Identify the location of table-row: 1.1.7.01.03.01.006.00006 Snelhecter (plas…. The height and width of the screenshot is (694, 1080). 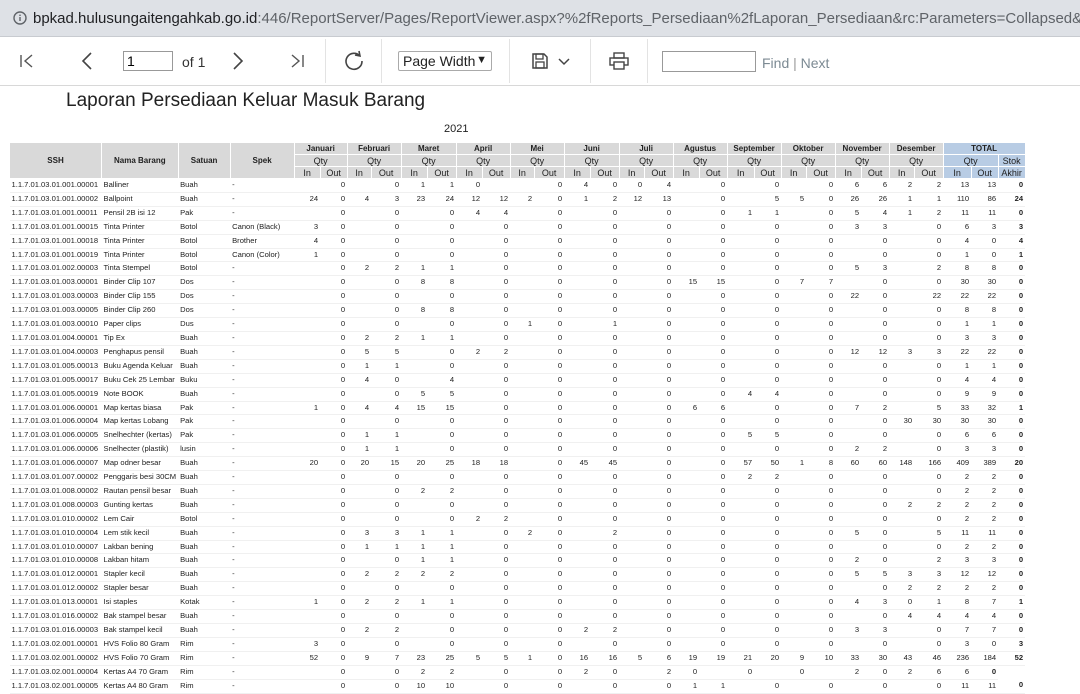
(517, 450).